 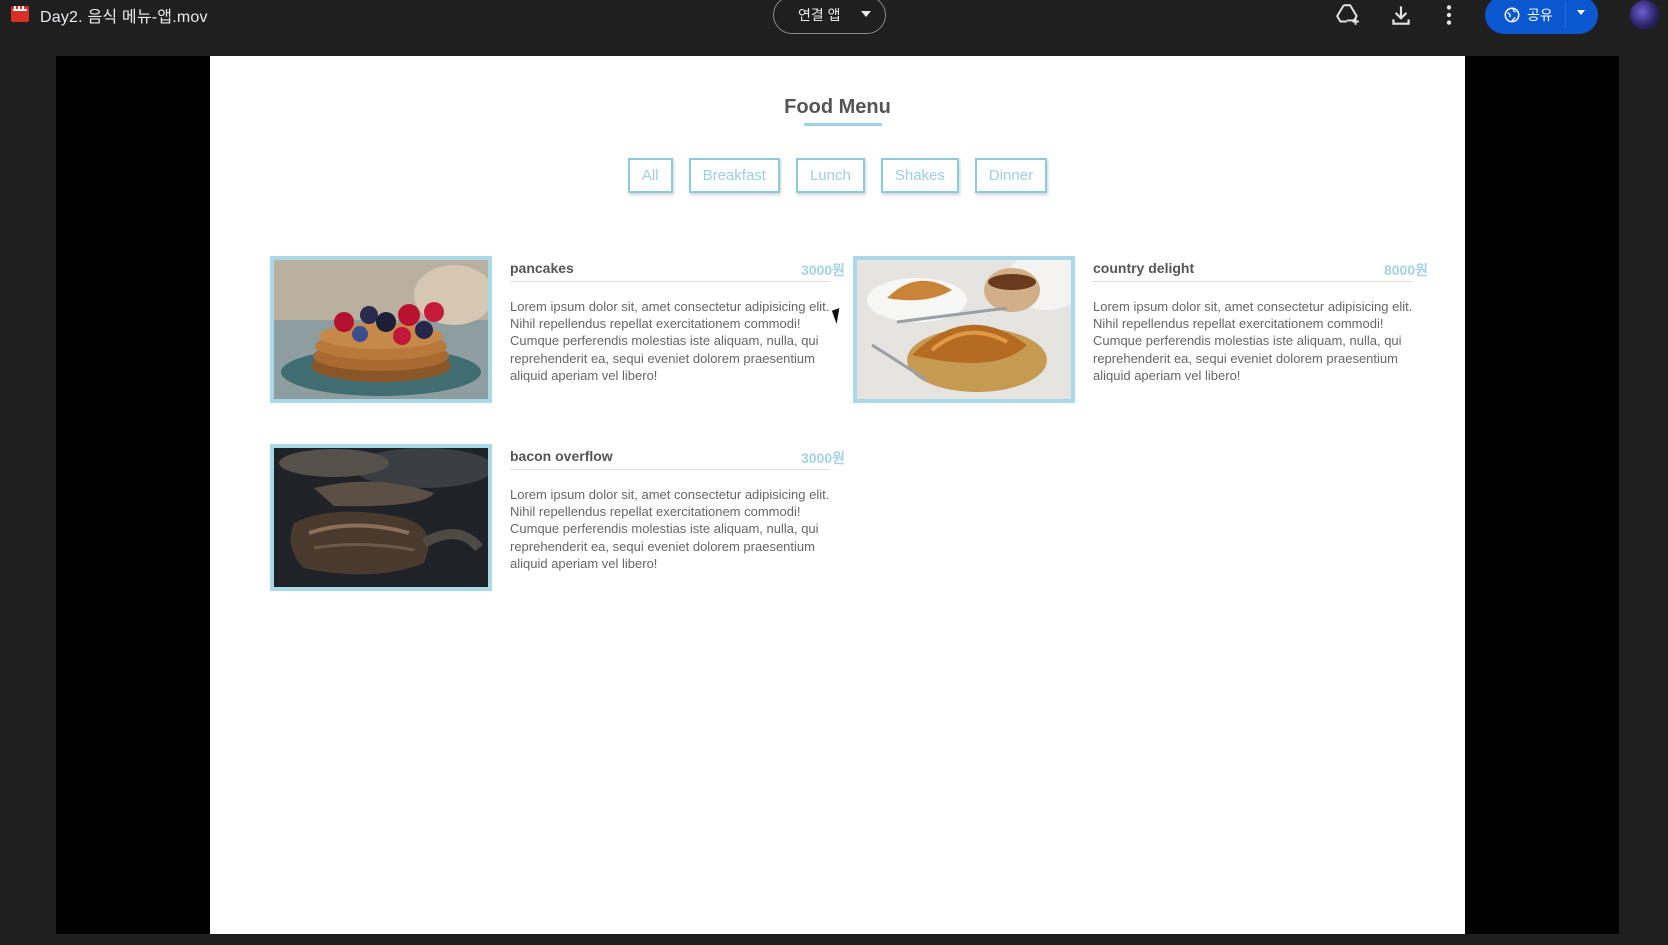 I want to click on share-label: 공유, so click(x=1540, y=15).